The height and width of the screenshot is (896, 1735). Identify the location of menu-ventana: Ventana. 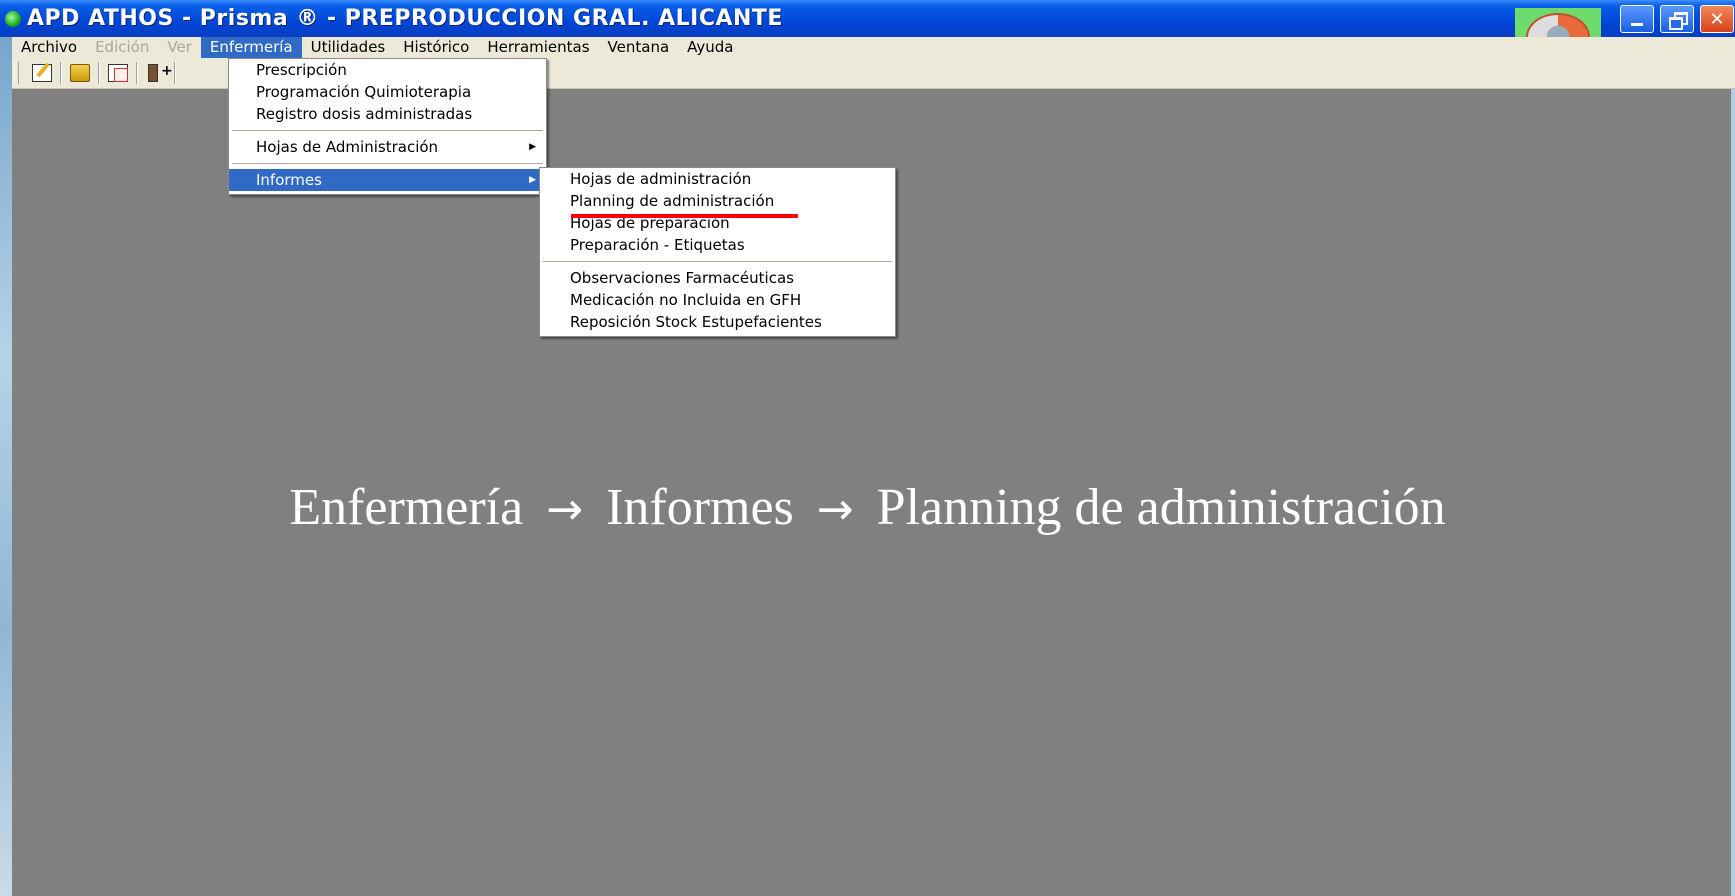
(639, 47).